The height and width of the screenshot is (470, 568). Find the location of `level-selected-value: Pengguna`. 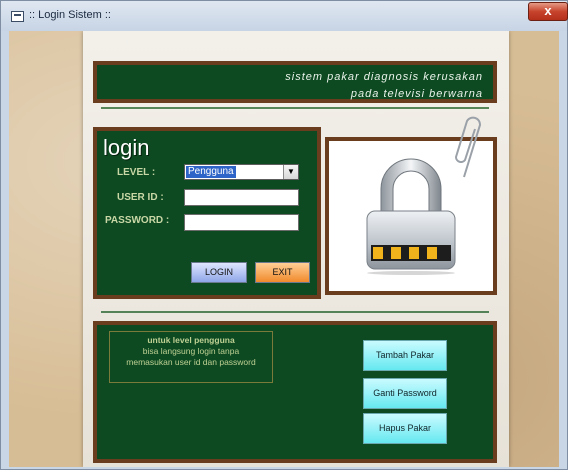

level-selected-value: Pengguna is located at coordinates (211, 172).